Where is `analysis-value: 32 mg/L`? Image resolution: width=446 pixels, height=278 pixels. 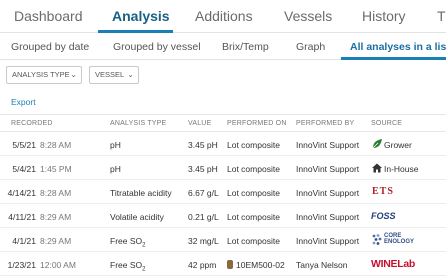 analysis-value: 32 mg/L is located at coordinates (203, 241).